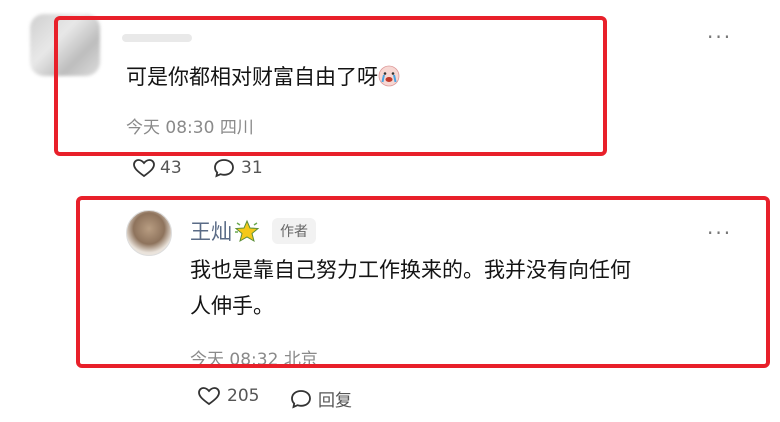 Image resolution: width=780 pixels, height=422 pixels. What do you see at coordinates (719, 37) in the screenshot?
I see `more-options-icon: ···` at bounding box center [719, 37].